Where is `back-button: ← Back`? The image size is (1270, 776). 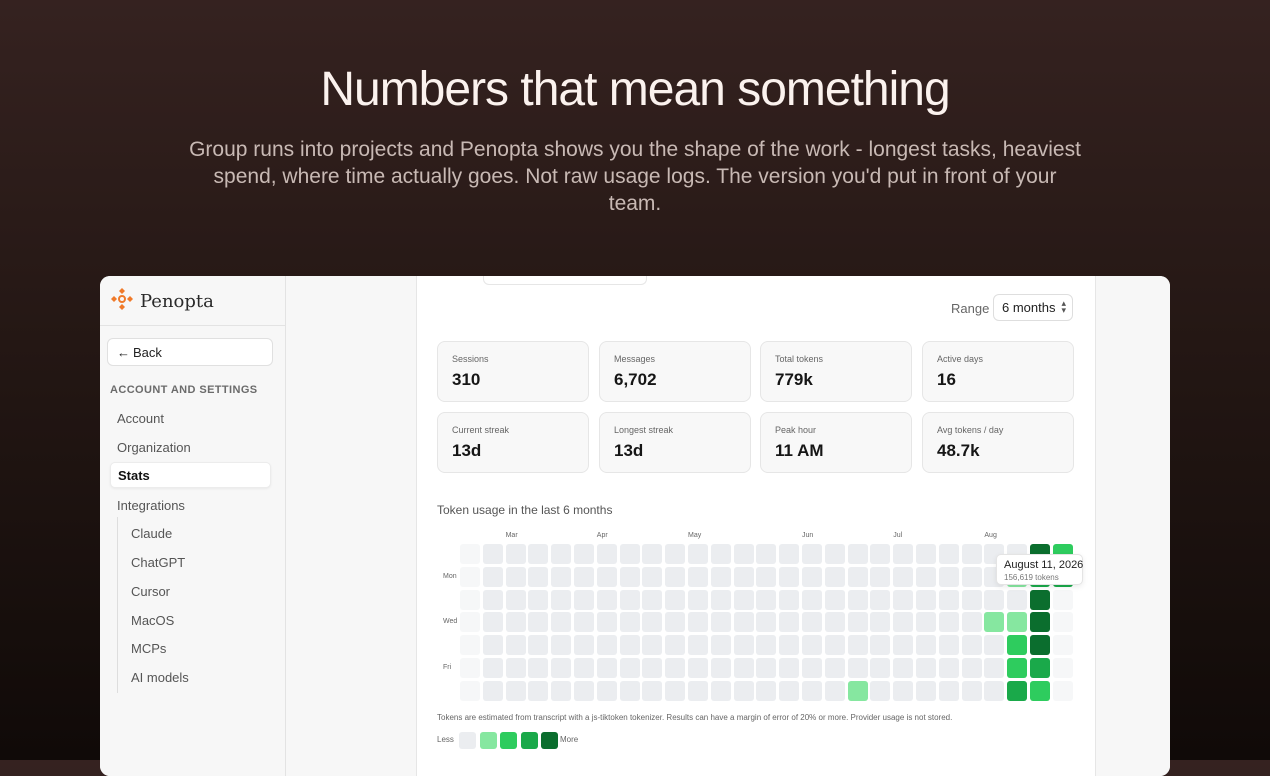
back-button: ← Back is located at coordinates (190, 352).